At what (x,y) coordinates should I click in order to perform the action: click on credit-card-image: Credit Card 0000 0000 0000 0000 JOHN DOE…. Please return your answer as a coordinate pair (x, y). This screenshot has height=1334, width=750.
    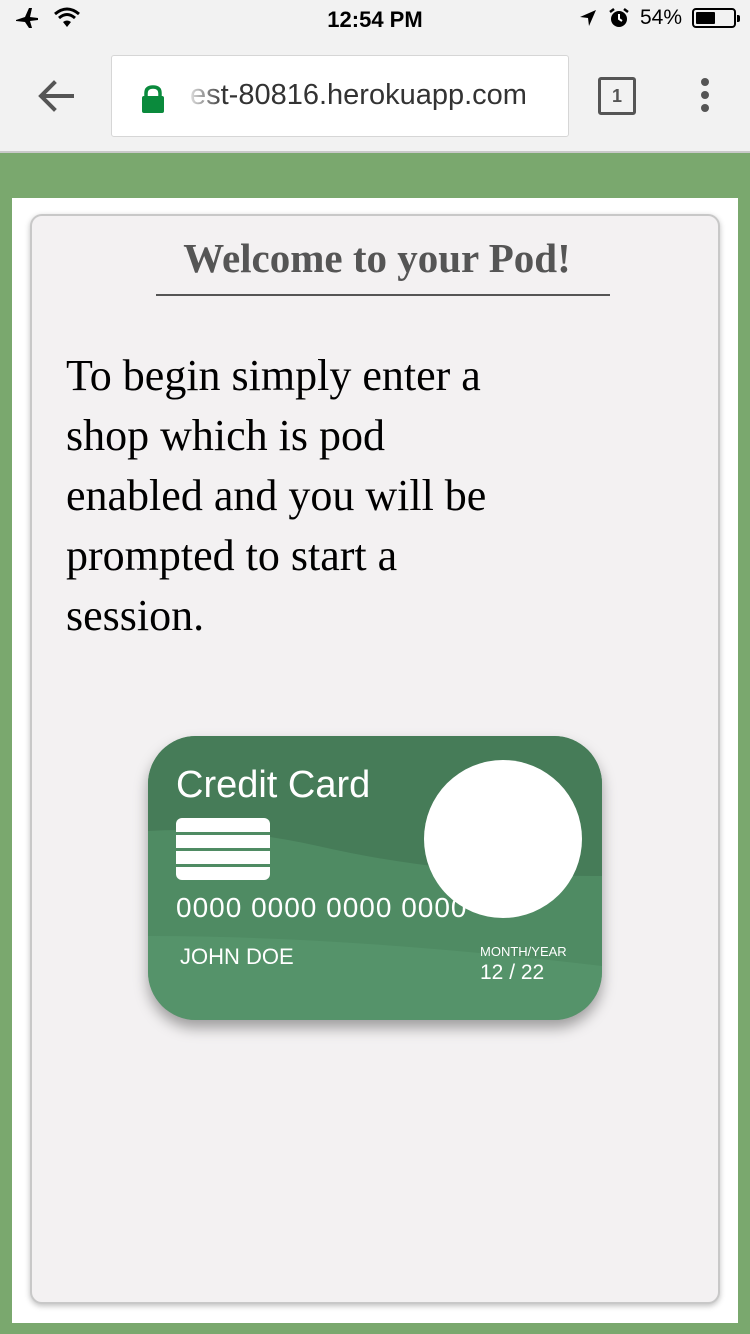
    Looking at the image, I should click on (375, 878).